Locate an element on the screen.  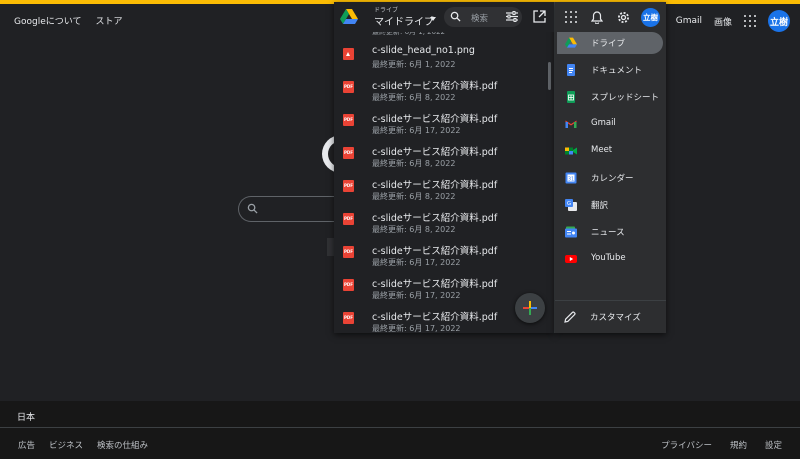
news-icon is located at coordinates (571, 232).